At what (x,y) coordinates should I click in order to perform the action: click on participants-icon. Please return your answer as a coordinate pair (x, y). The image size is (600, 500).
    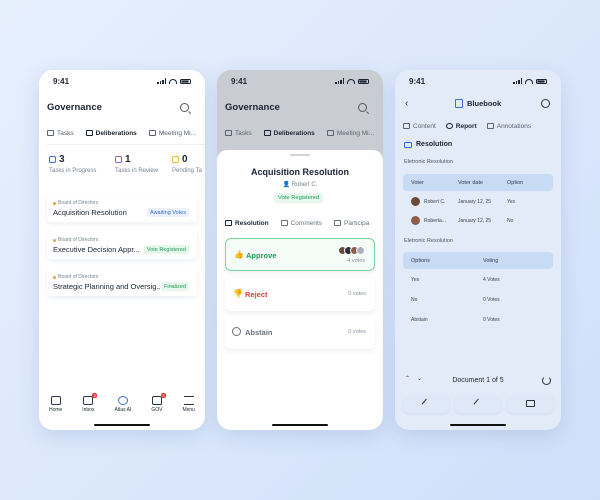
    Looking at the image, I should click on (338, 223).